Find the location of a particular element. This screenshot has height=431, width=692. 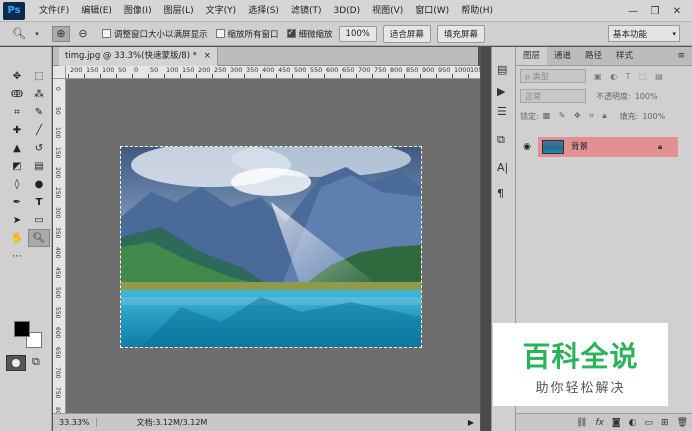

adjustment-layer-icon: ◐ is located at coordinates (633, 423).